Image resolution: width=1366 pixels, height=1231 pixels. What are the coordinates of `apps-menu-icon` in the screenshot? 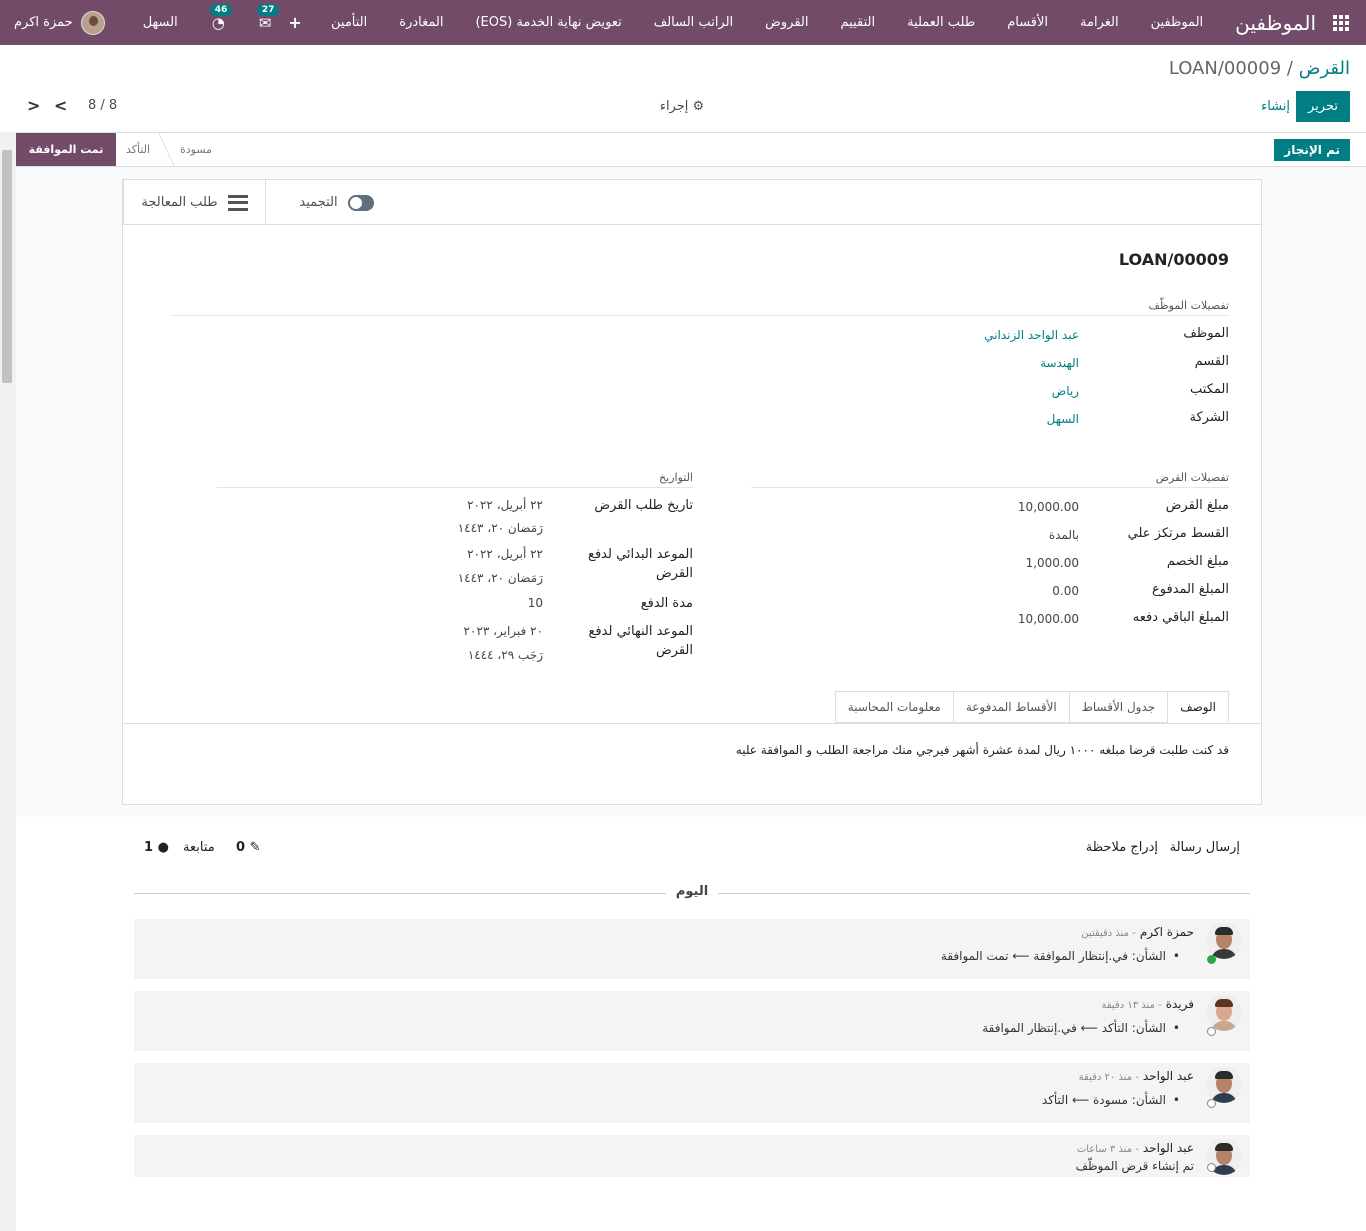 It's located at (1341, 22).